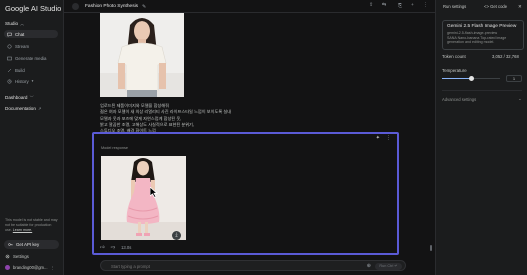 This screenshot has height=275, width=527. What do you see at coordinates (113, 247) in the screenshot?
I see `thumbs-down-icon: 👎︎` at bounding box center [113, 247].